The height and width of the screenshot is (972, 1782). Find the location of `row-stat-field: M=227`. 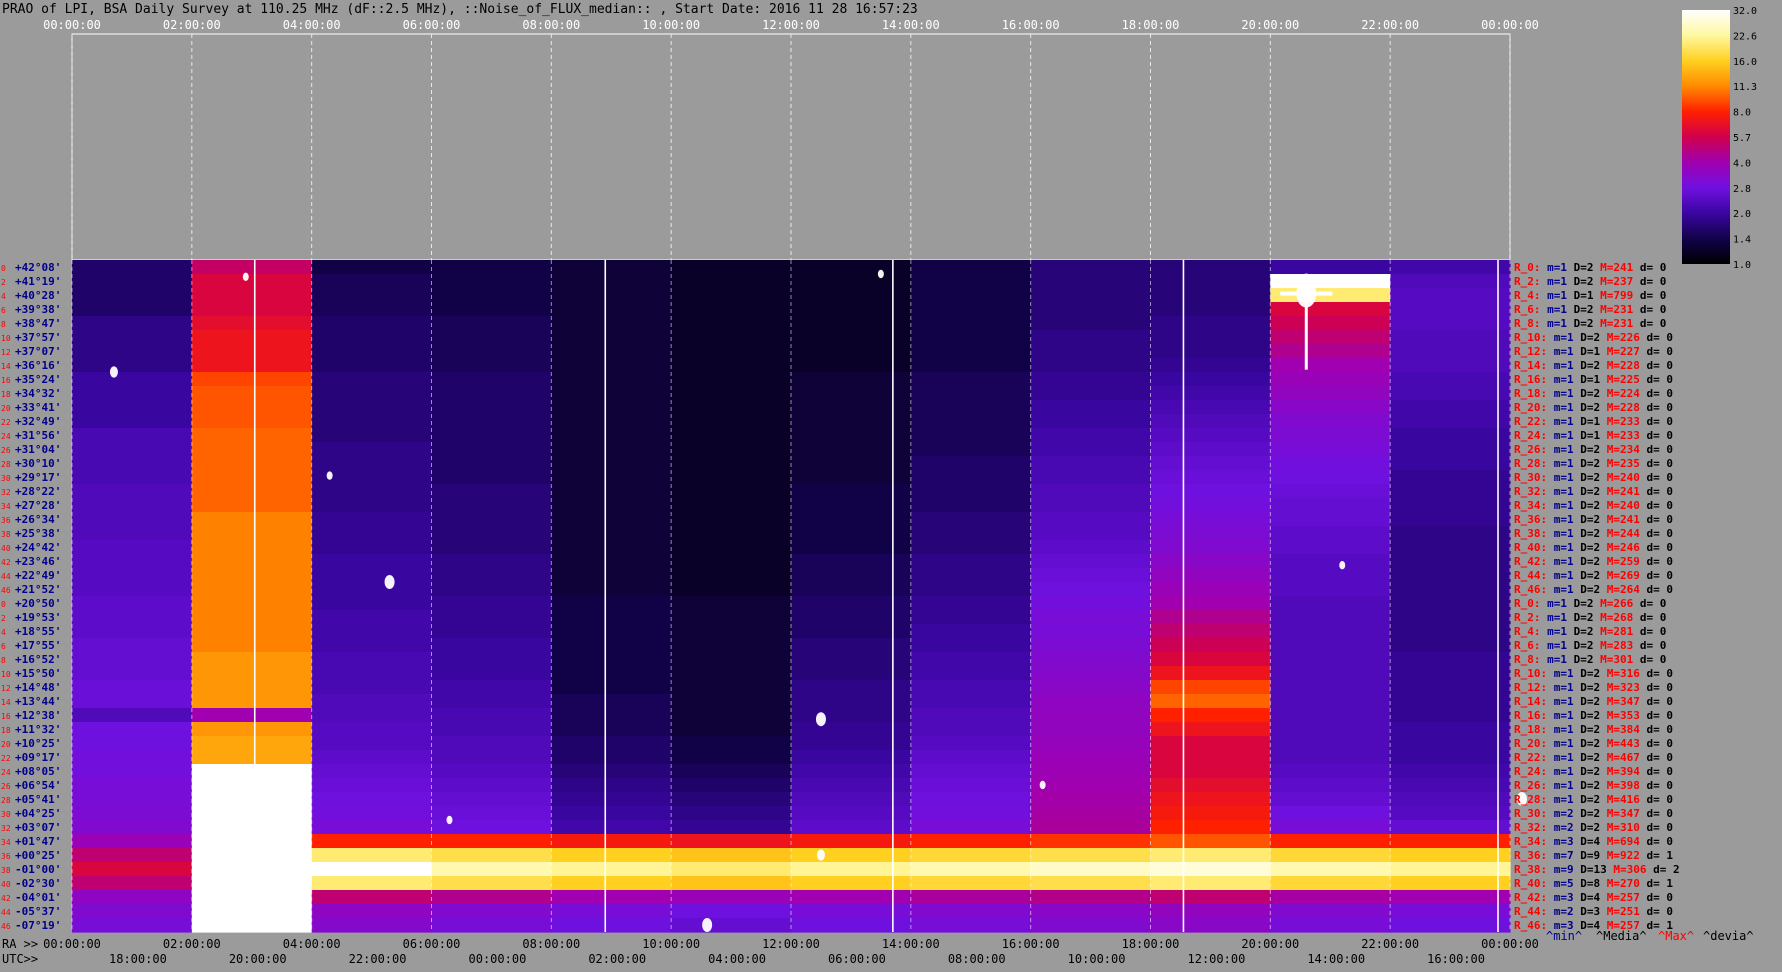

row-stat-field: M=227 is located at coordinates (1620, 351).